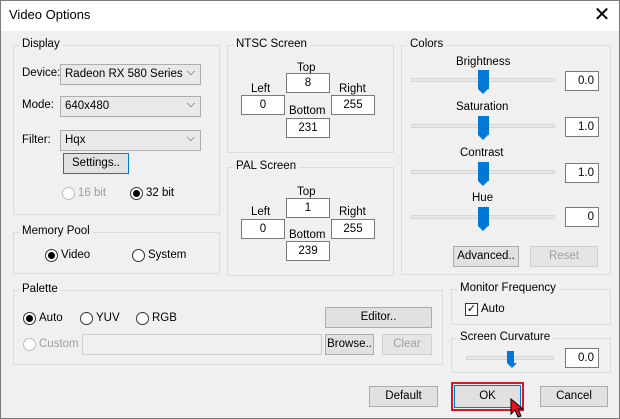  Describe the element at coordinates (261, 212) in the screenshot. I see `pal-left-label: Left` at that location.